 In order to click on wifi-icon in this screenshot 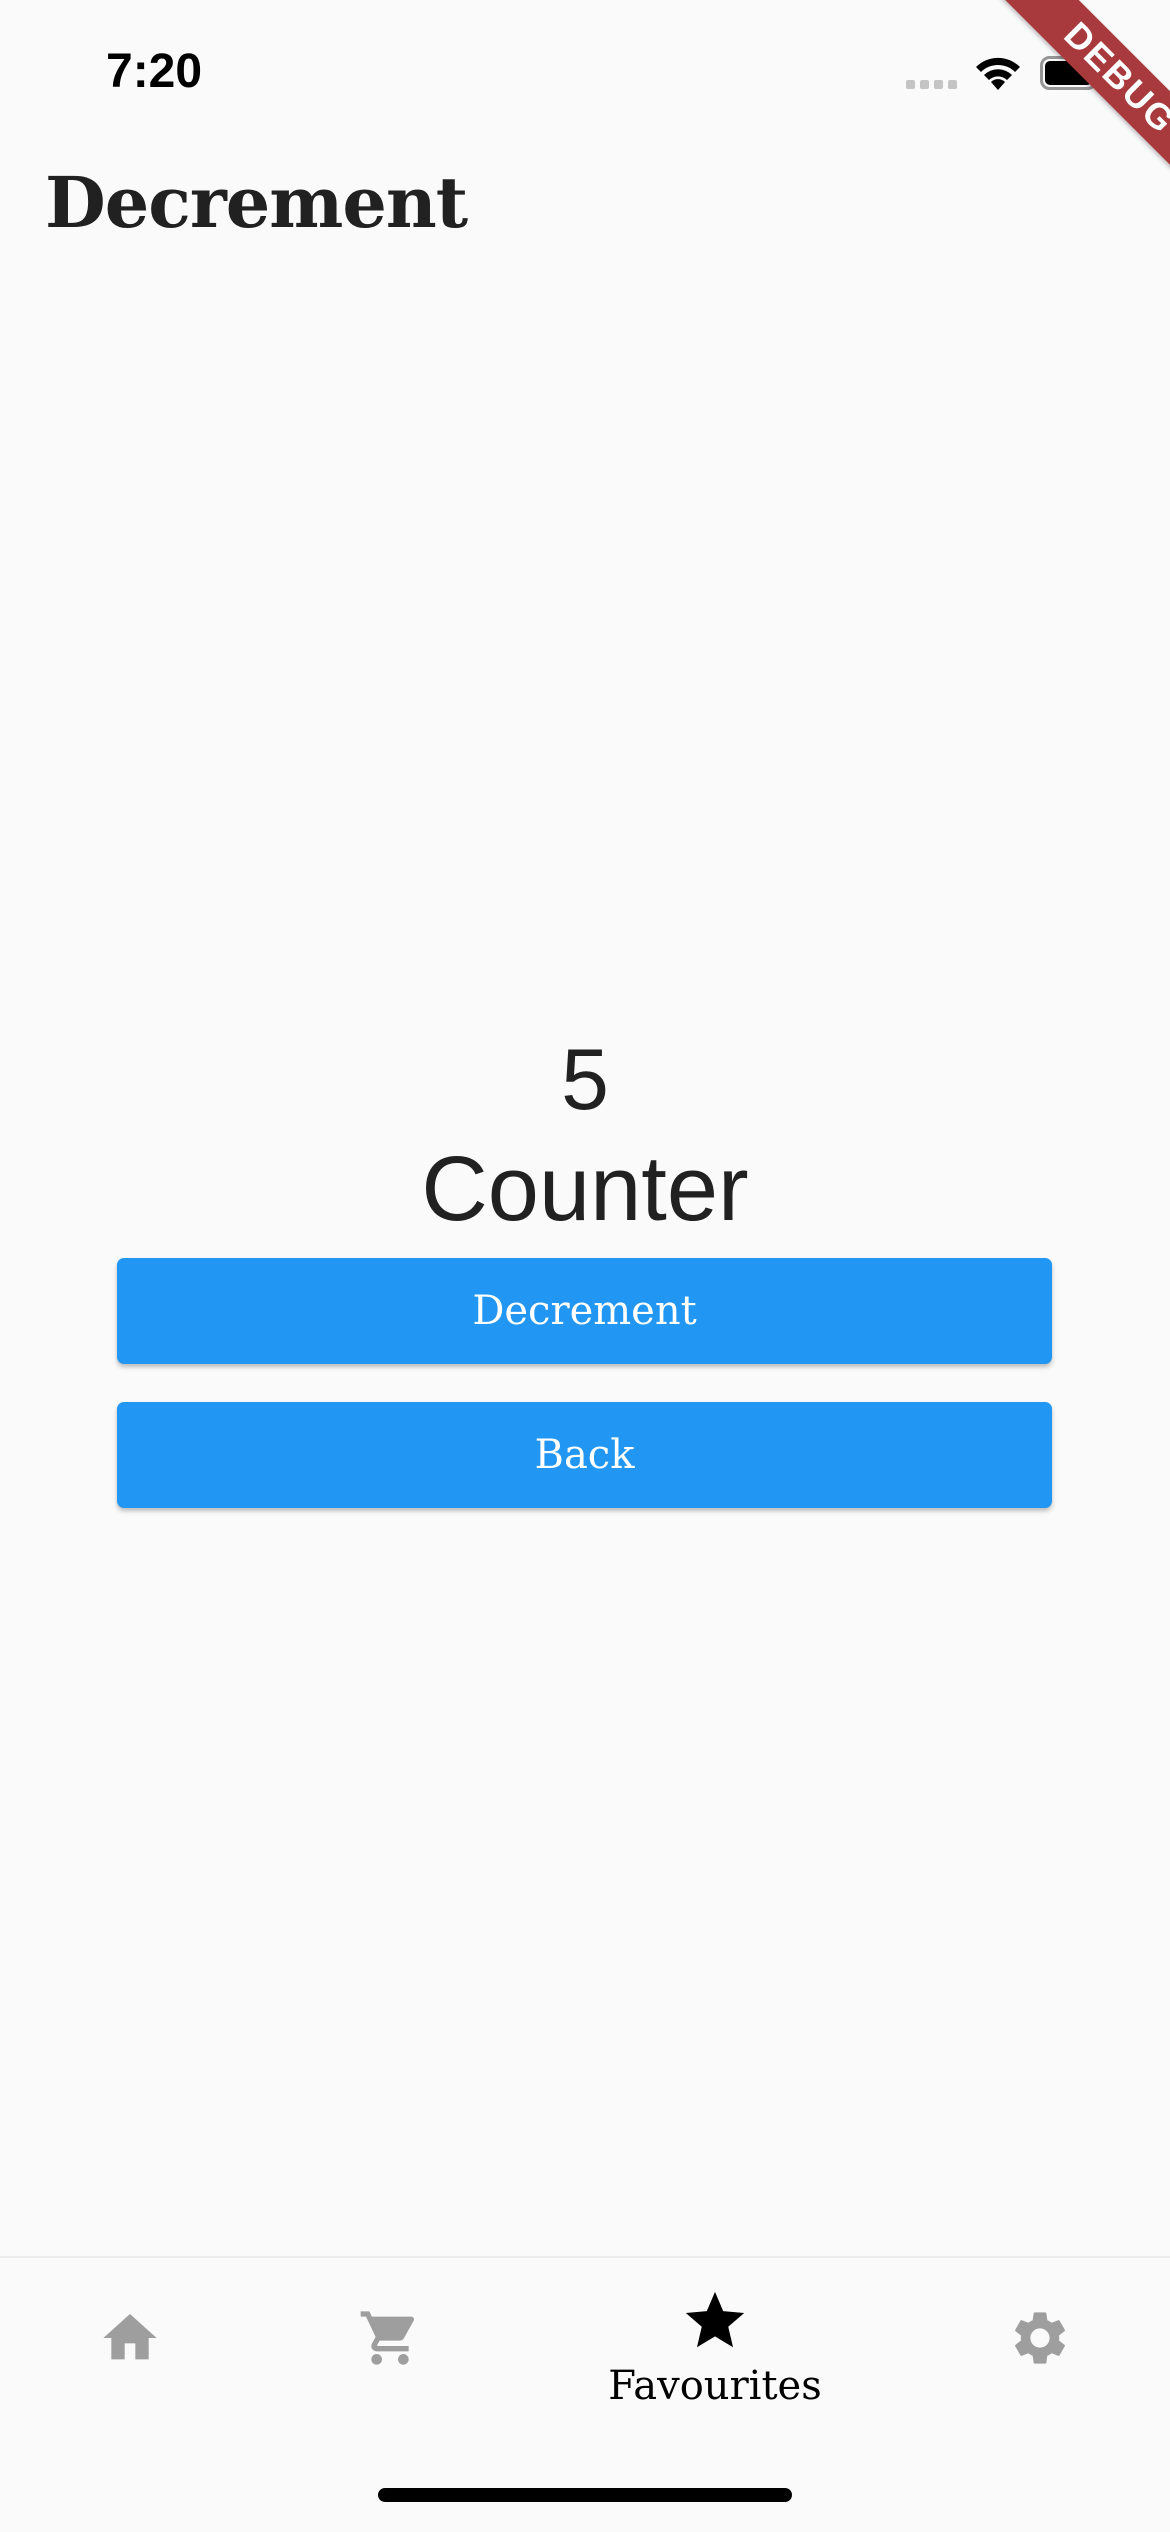, I will do `click(998, 73)`.